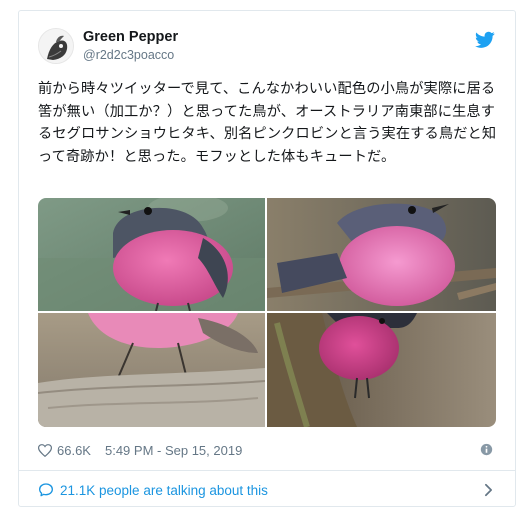 This screenshot has width=528, height=523. I want to click on user-handle: @r2d2c3poacco, so click(128, 55).